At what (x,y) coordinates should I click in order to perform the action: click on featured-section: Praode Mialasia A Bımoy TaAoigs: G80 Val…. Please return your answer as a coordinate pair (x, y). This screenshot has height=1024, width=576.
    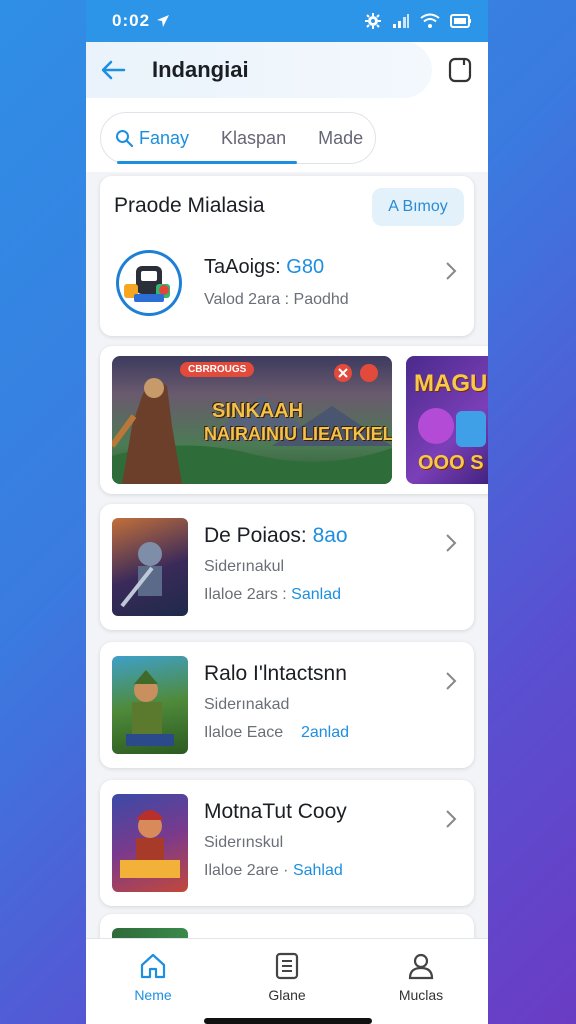
    Looking at the image, I should click on (287, 256).